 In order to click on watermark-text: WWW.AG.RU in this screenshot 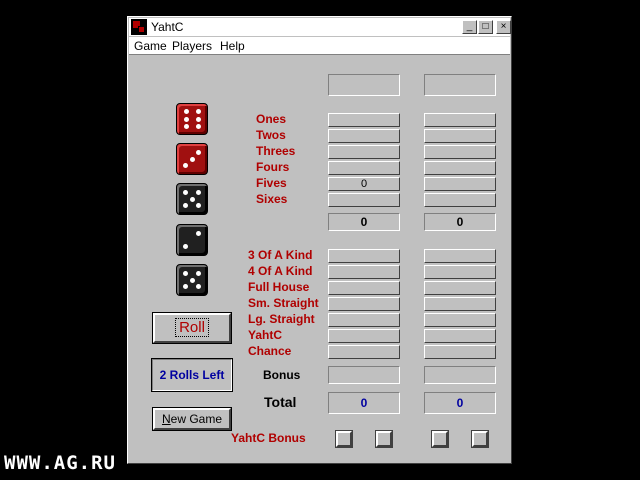, I will do `click(60, 463)`.